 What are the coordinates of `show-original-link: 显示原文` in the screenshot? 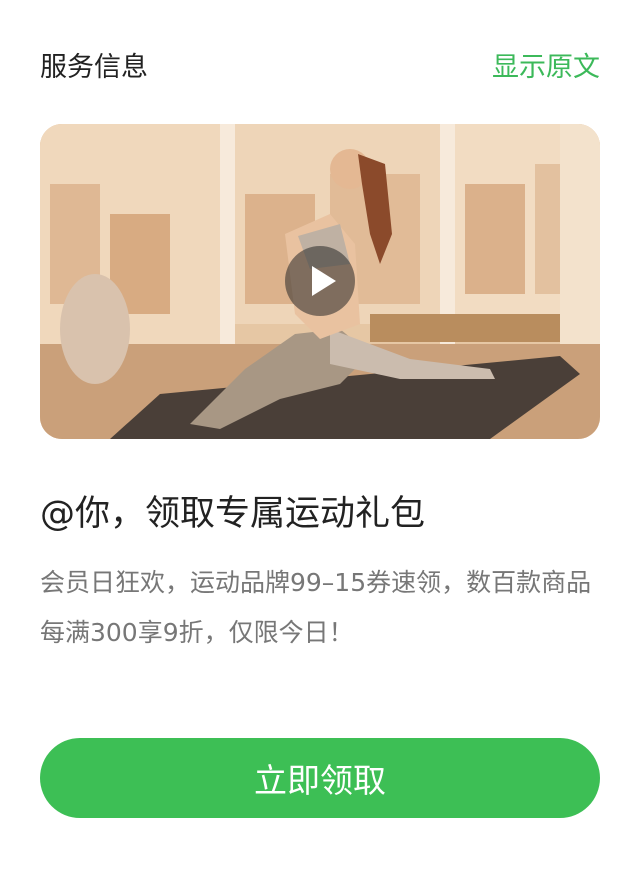 It's located at (546, 64).